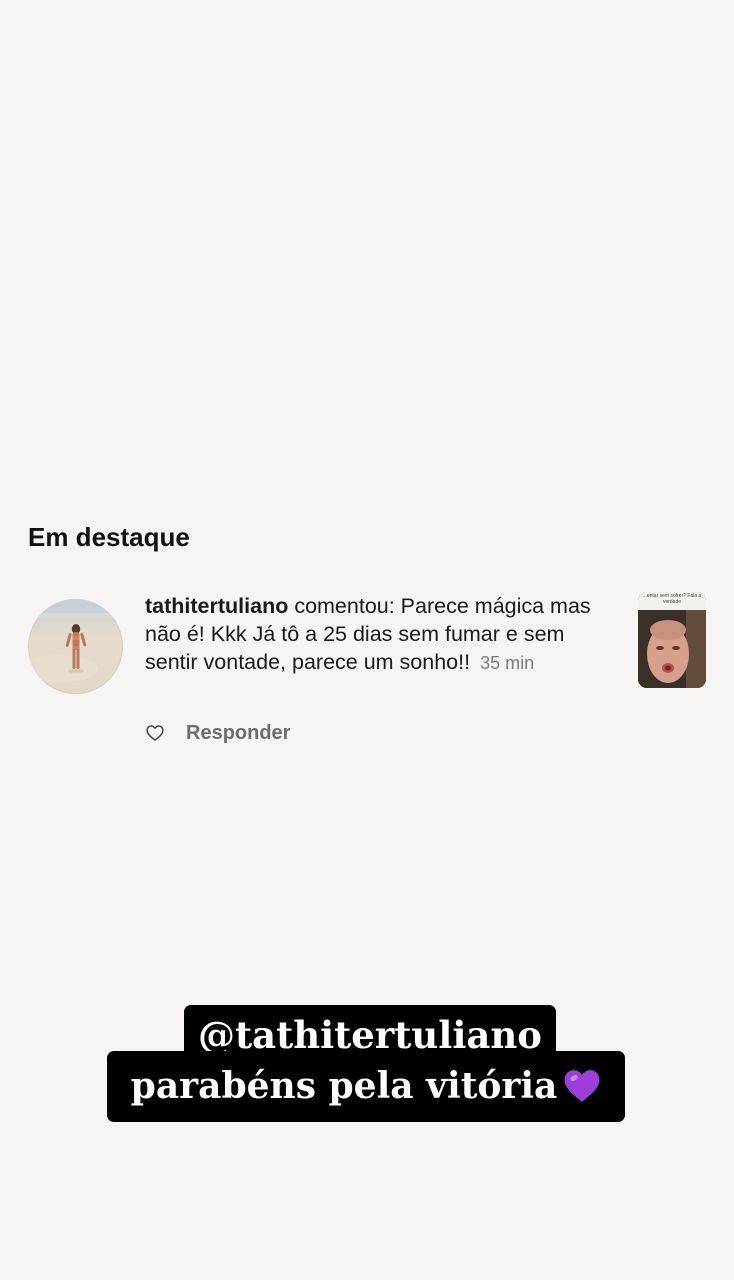 The width and height of the screenshot is (734, 1280). I want to click on text-sticker: @tathitertuliano parabéns pela vitória, so click(367, 1065).